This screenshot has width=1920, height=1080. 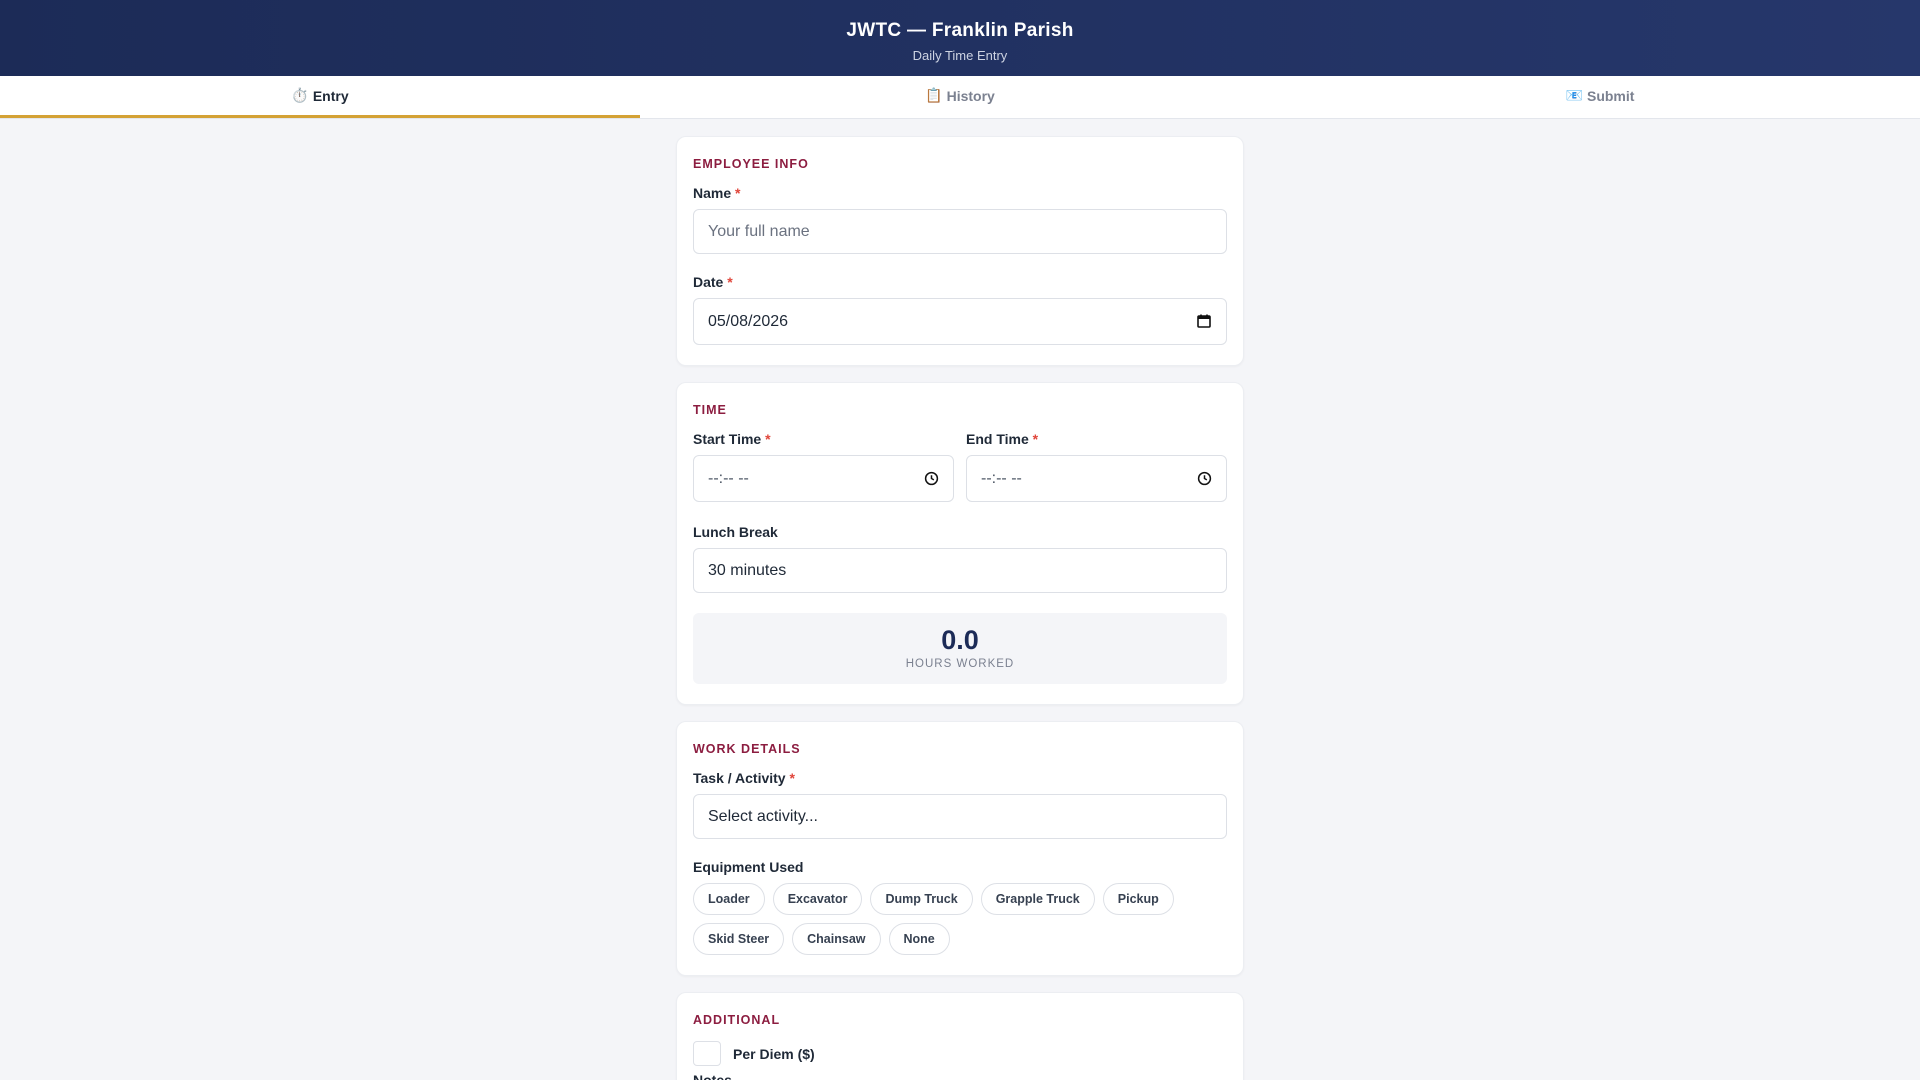 I want to click on tab-history-label: History, so click(x=970, y=95).